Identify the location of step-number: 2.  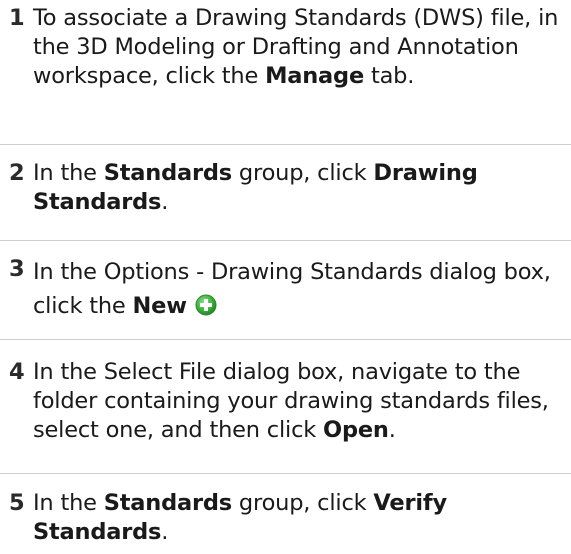
(17, 173).